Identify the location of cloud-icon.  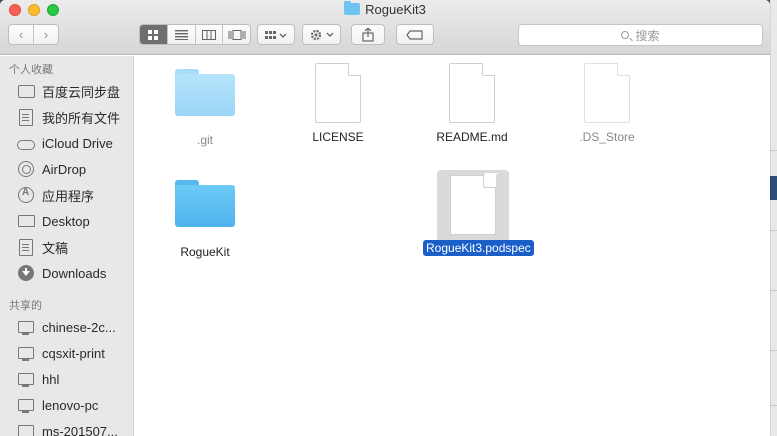
(26, 143).